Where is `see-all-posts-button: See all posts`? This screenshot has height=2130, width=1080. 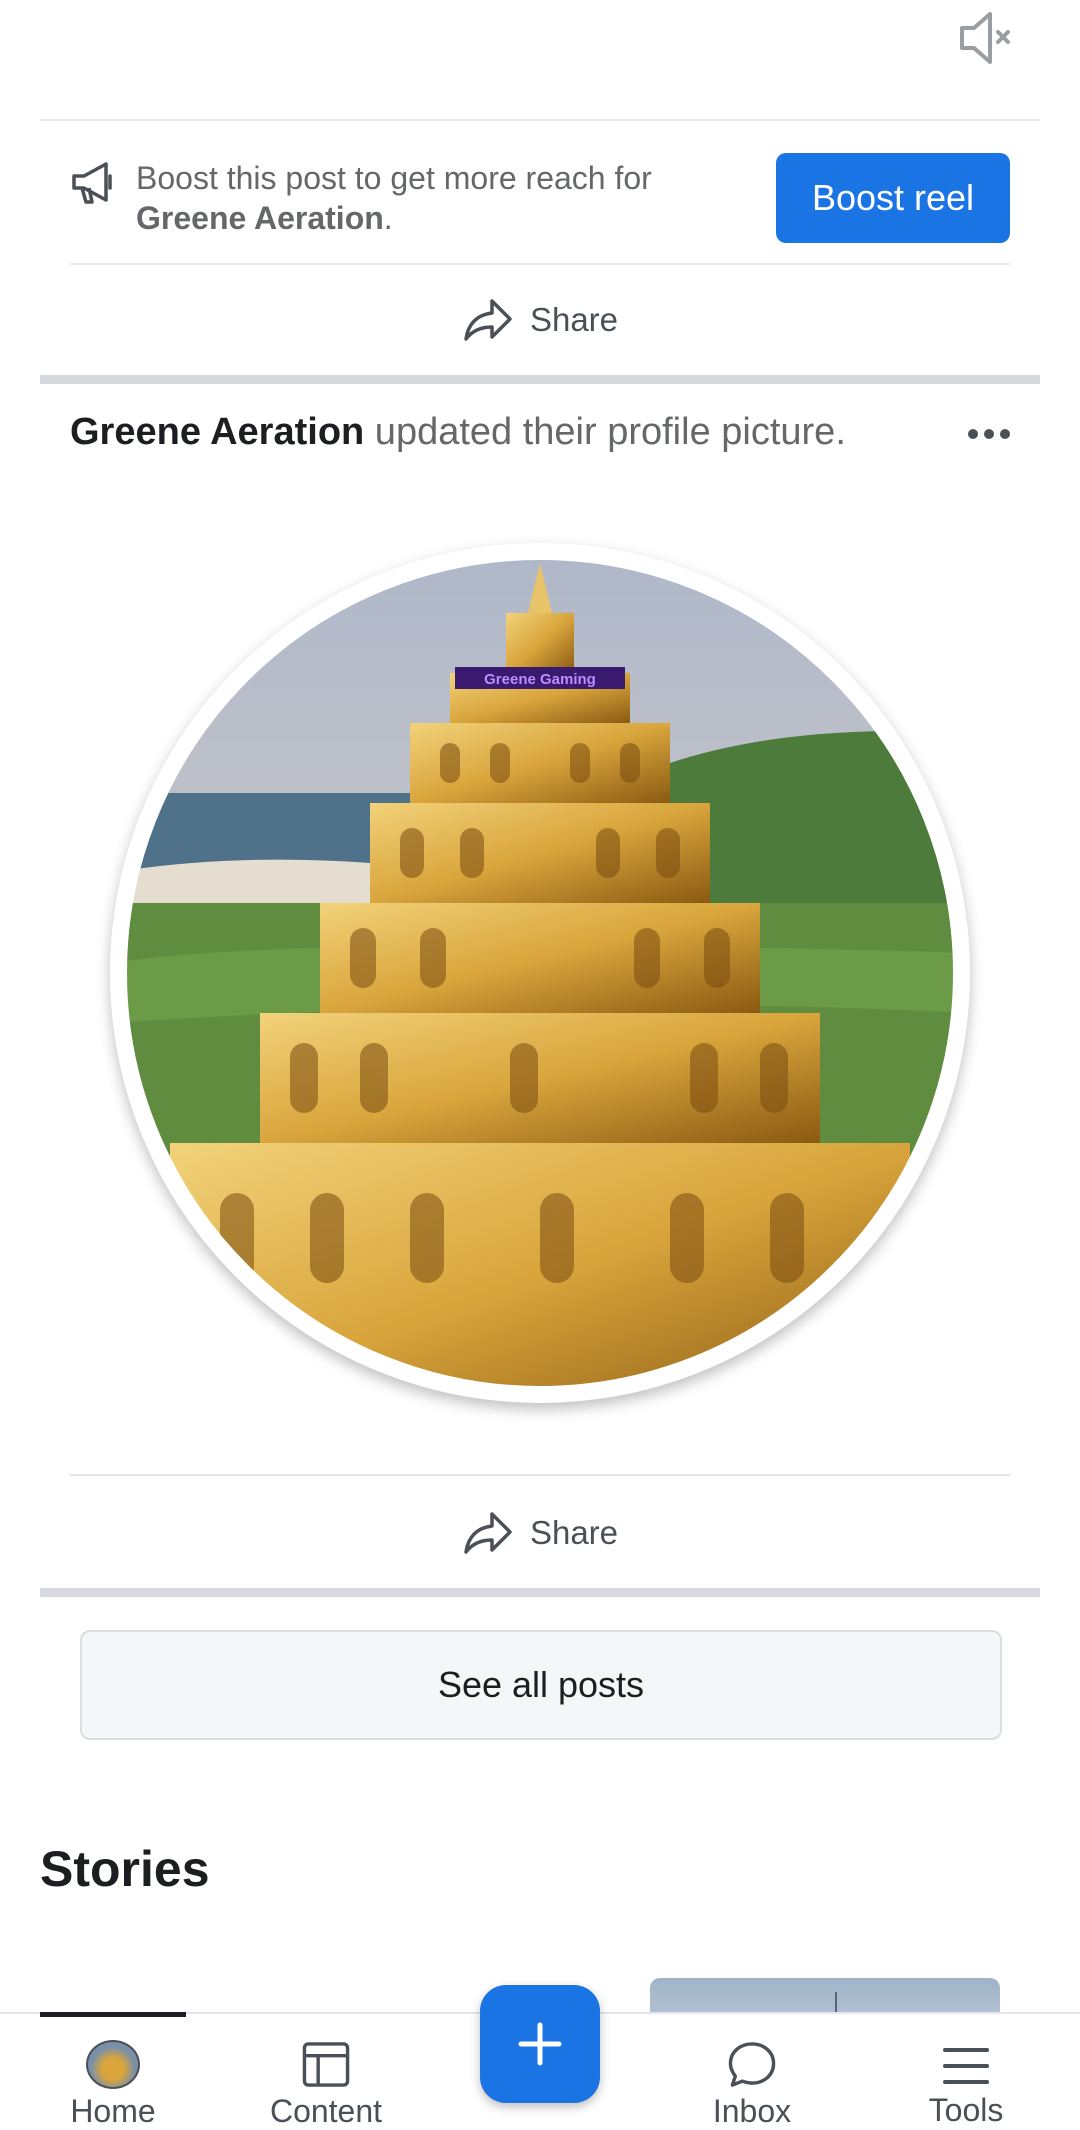 see-all-posts-button: See all posts is located at coordinates (541, 1685).